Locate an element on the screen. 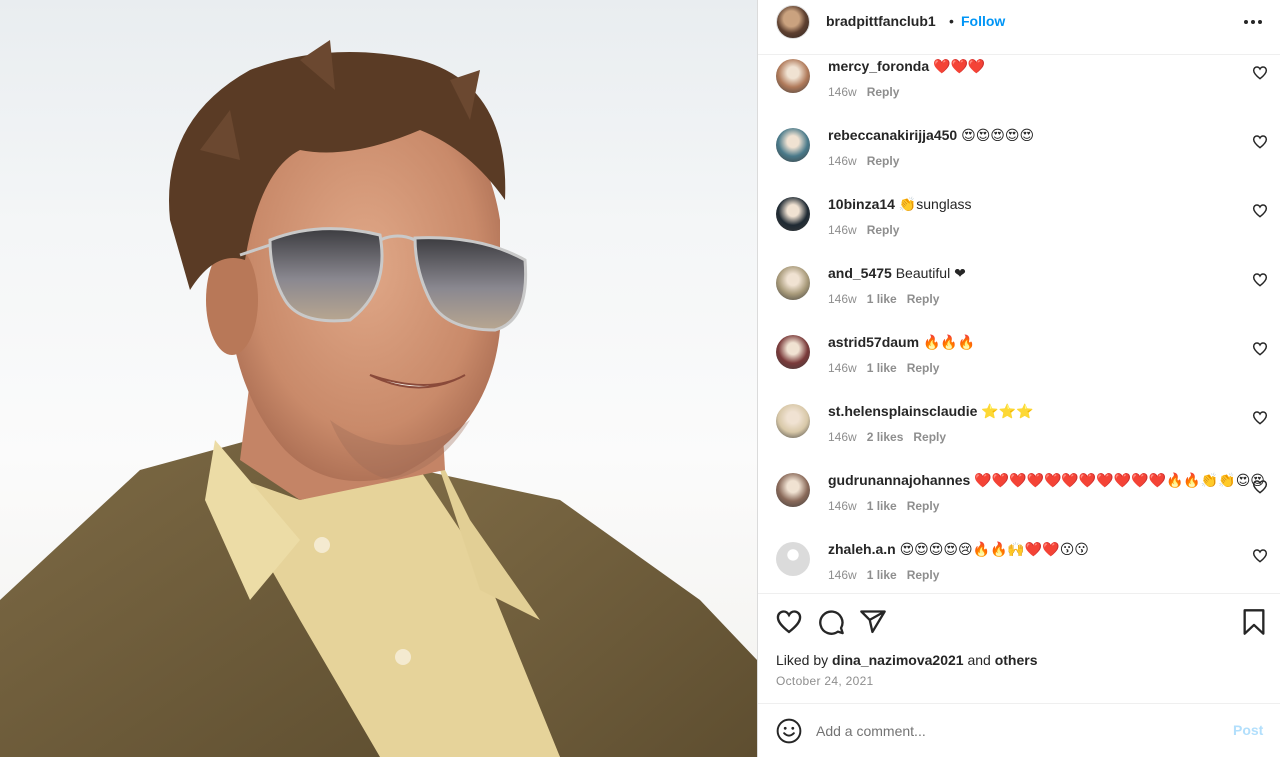  commenter-username: zhaleh.a.n is located at coordinates (862, 549).